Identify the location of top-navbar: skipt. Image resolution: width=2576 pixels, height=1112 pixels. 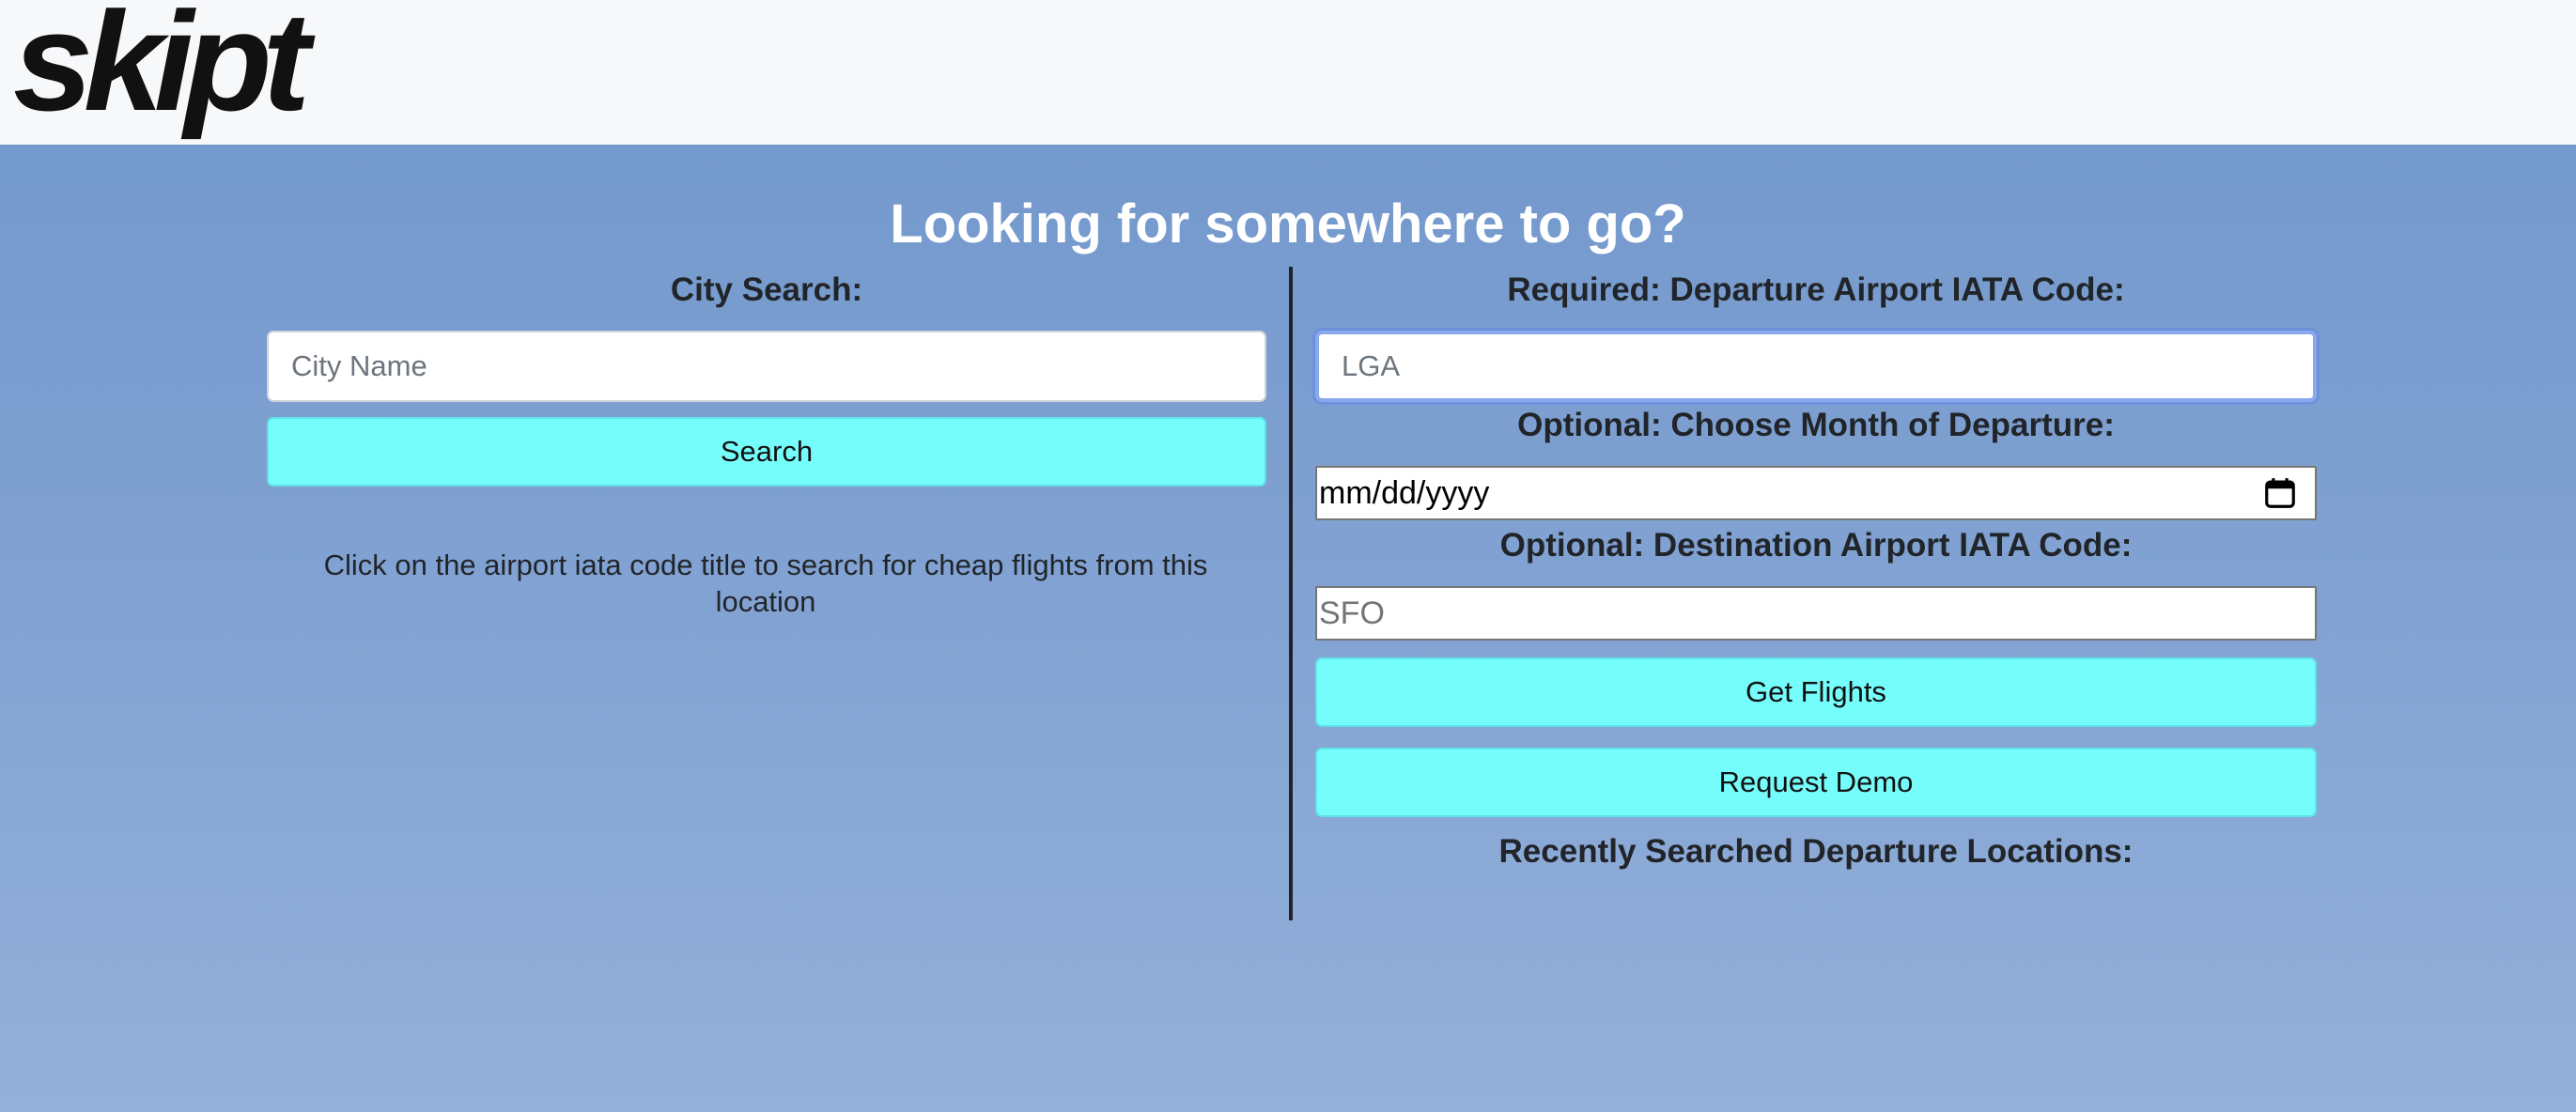
(1288, 72).